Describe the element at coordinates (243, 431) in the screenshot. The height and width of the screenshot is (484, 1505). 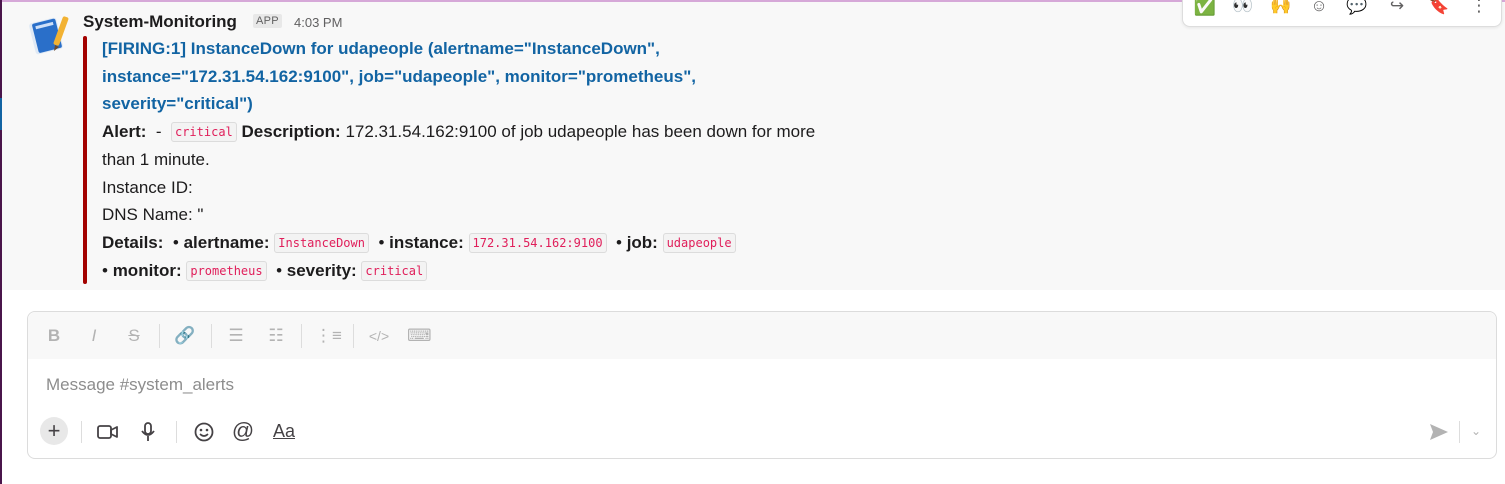
I see `mention-icon: @` at that location.